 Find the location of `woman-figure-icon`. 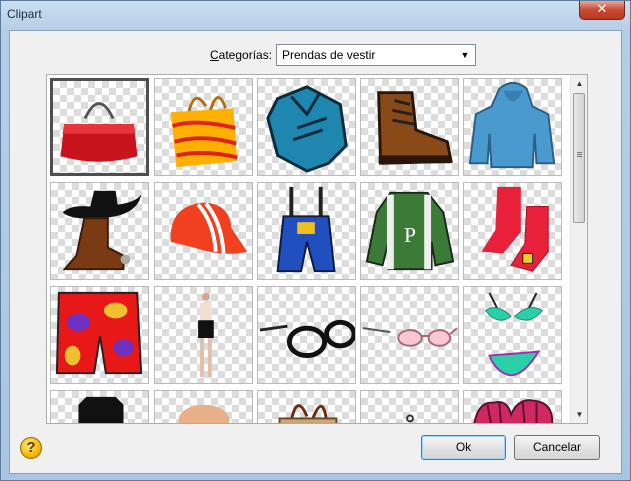

woman-figure-icon is located at coordinates (206, 335).